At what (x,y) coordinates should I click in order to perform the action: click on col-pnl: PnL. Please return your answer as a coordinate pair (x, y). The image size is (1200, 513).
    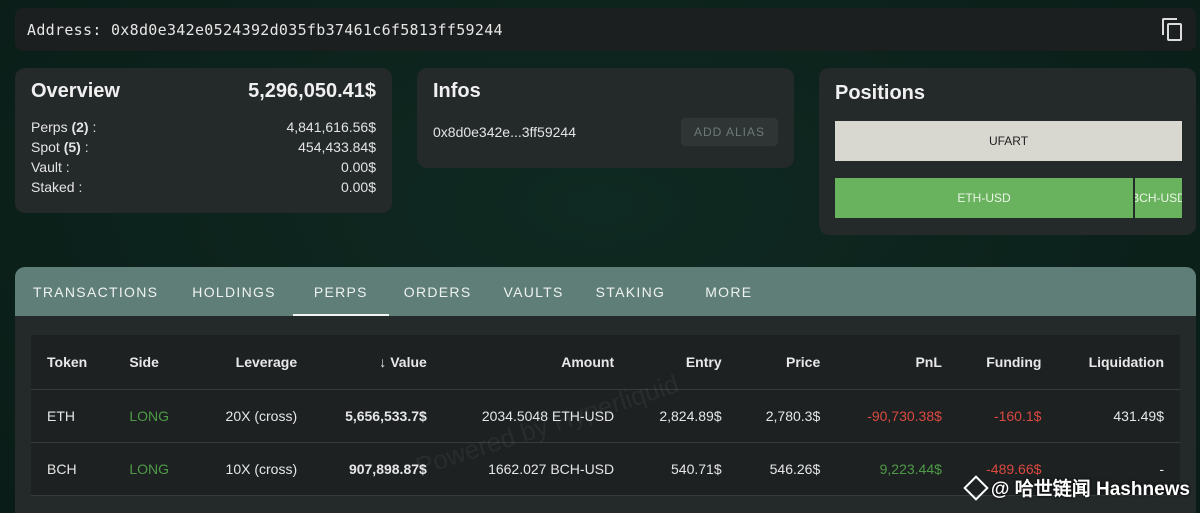
    Looking at the image, I should click on (897, 362).